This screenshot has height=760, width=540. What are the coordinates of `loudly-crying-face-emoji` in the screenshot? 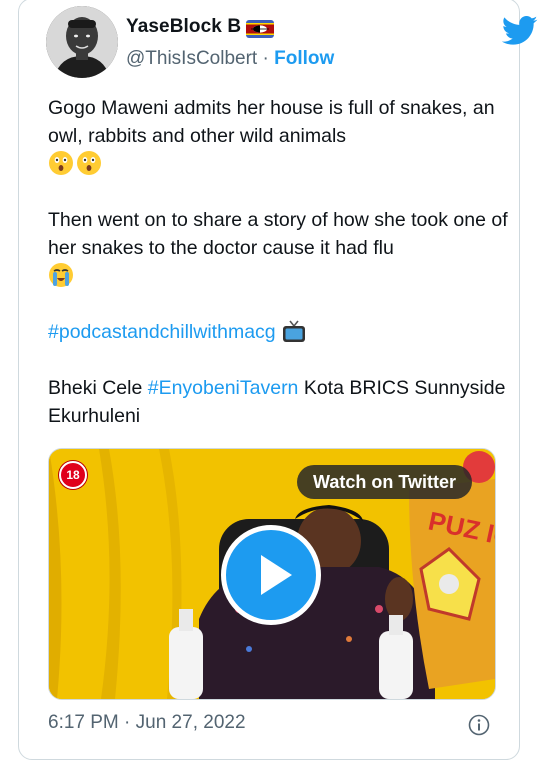 It's located at (61, 275).